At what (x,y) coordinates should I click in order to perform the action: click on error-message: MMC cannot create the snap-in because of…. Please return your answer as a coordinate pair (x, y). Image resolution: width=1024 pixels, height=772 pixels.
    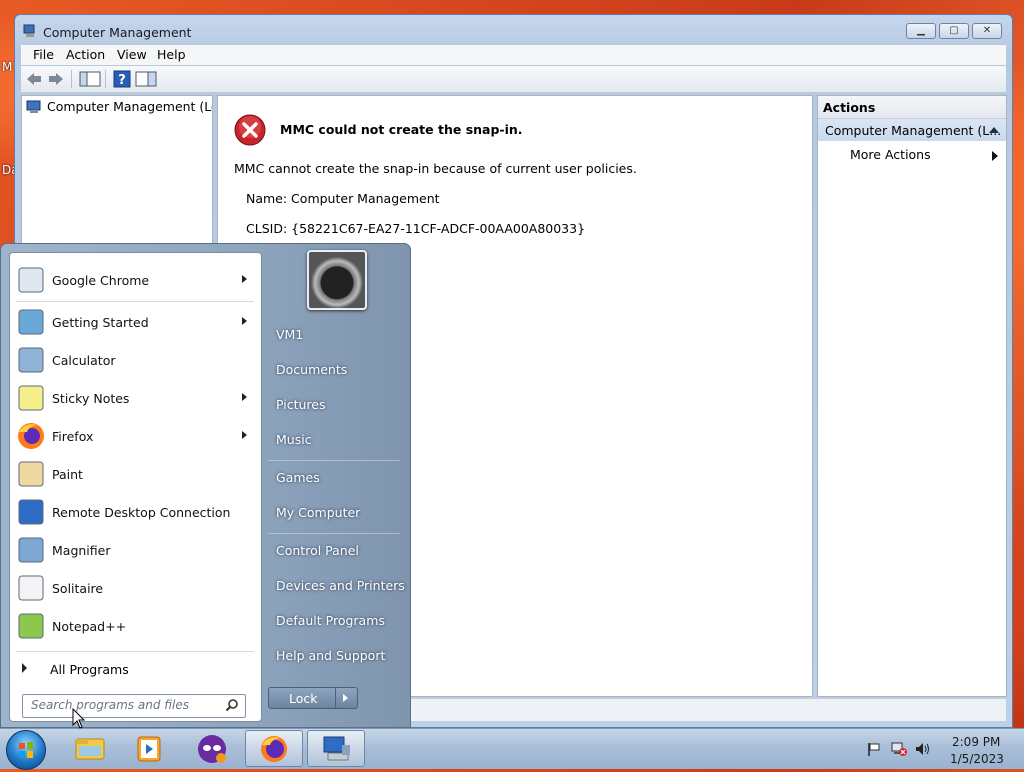
    Looking at the image, I should click on (435, 168).